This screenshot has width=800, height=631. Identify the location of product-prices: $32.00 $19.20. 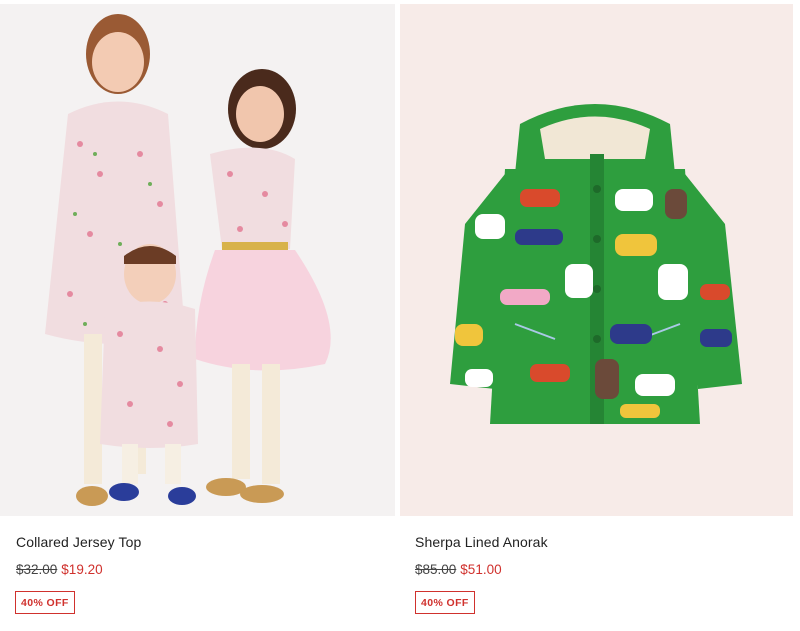
(59, 569).